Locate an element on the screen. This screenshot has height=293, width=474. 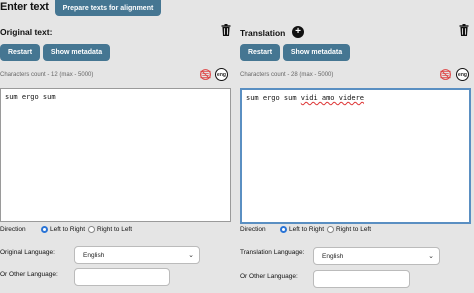
original-text-title: Original text: is located at coordinates (26, 32).